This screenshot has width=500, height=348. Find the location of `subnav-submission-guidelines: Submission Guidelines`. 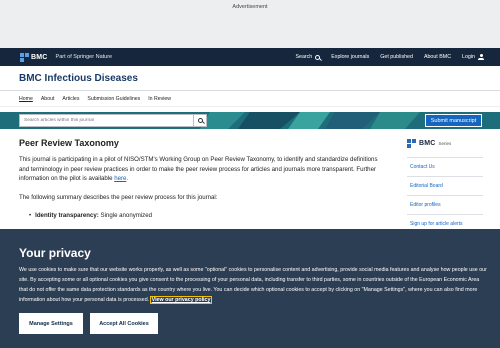

subnav-submission-guidelines: Submission Guidelines is located at coordinates (113, 99).